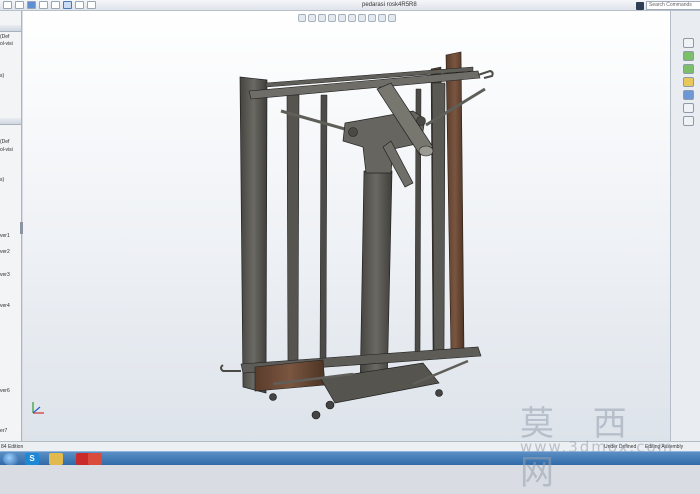  I want to click on left-inner-rail, so click(293, 232).